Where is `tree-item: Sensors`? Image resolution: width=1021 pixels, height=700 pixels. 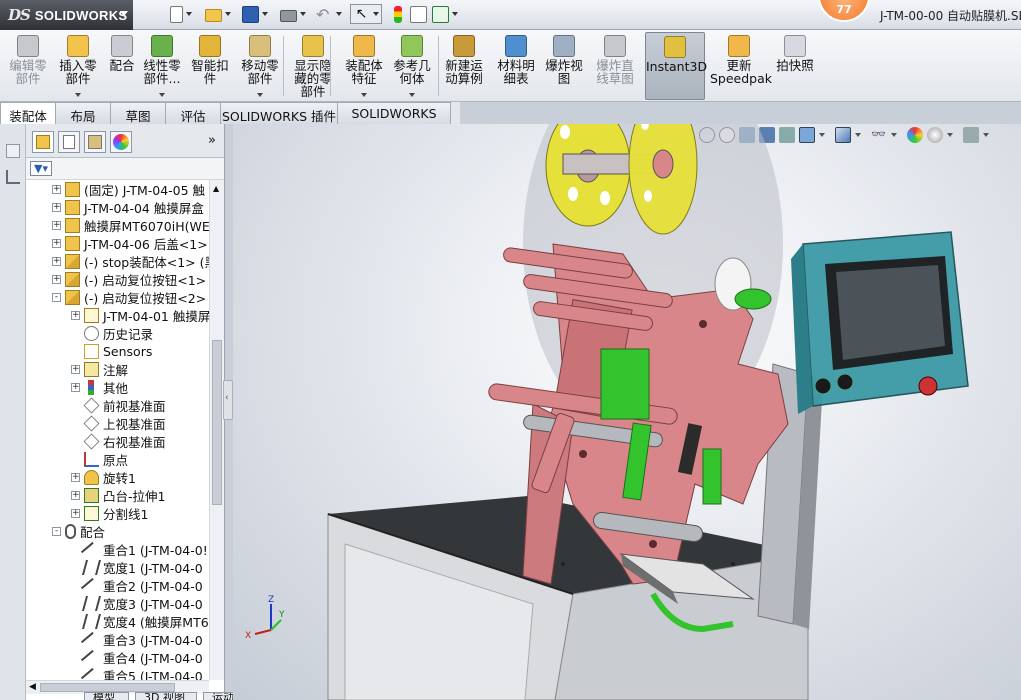
tree-item: Sensors is located at coordinates (111, 351).